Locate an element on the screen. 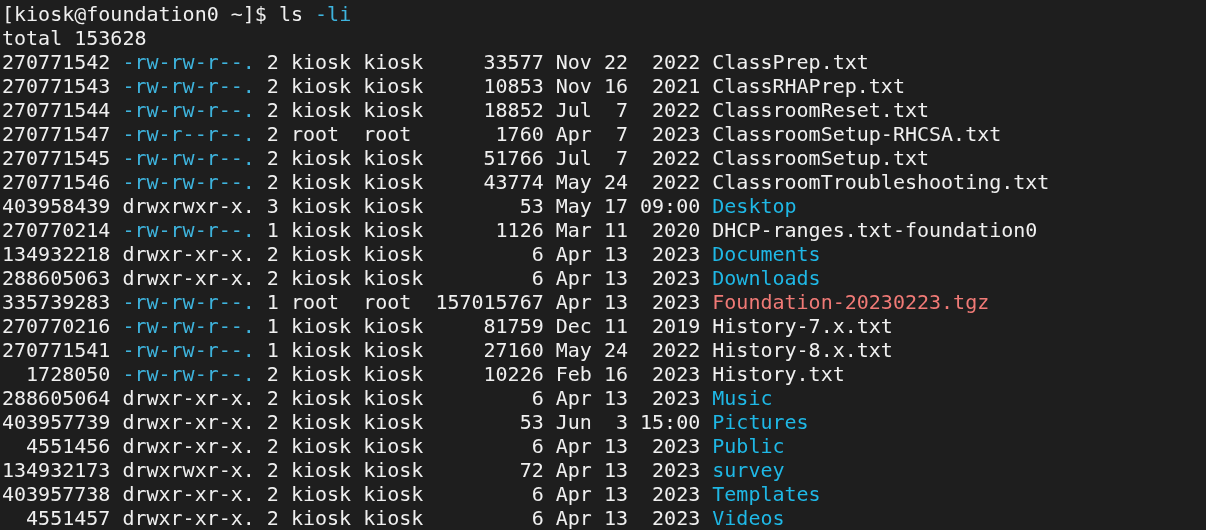 This screenshot has height=530, width=1206. month: Jun is located at coordinates (573, 422).